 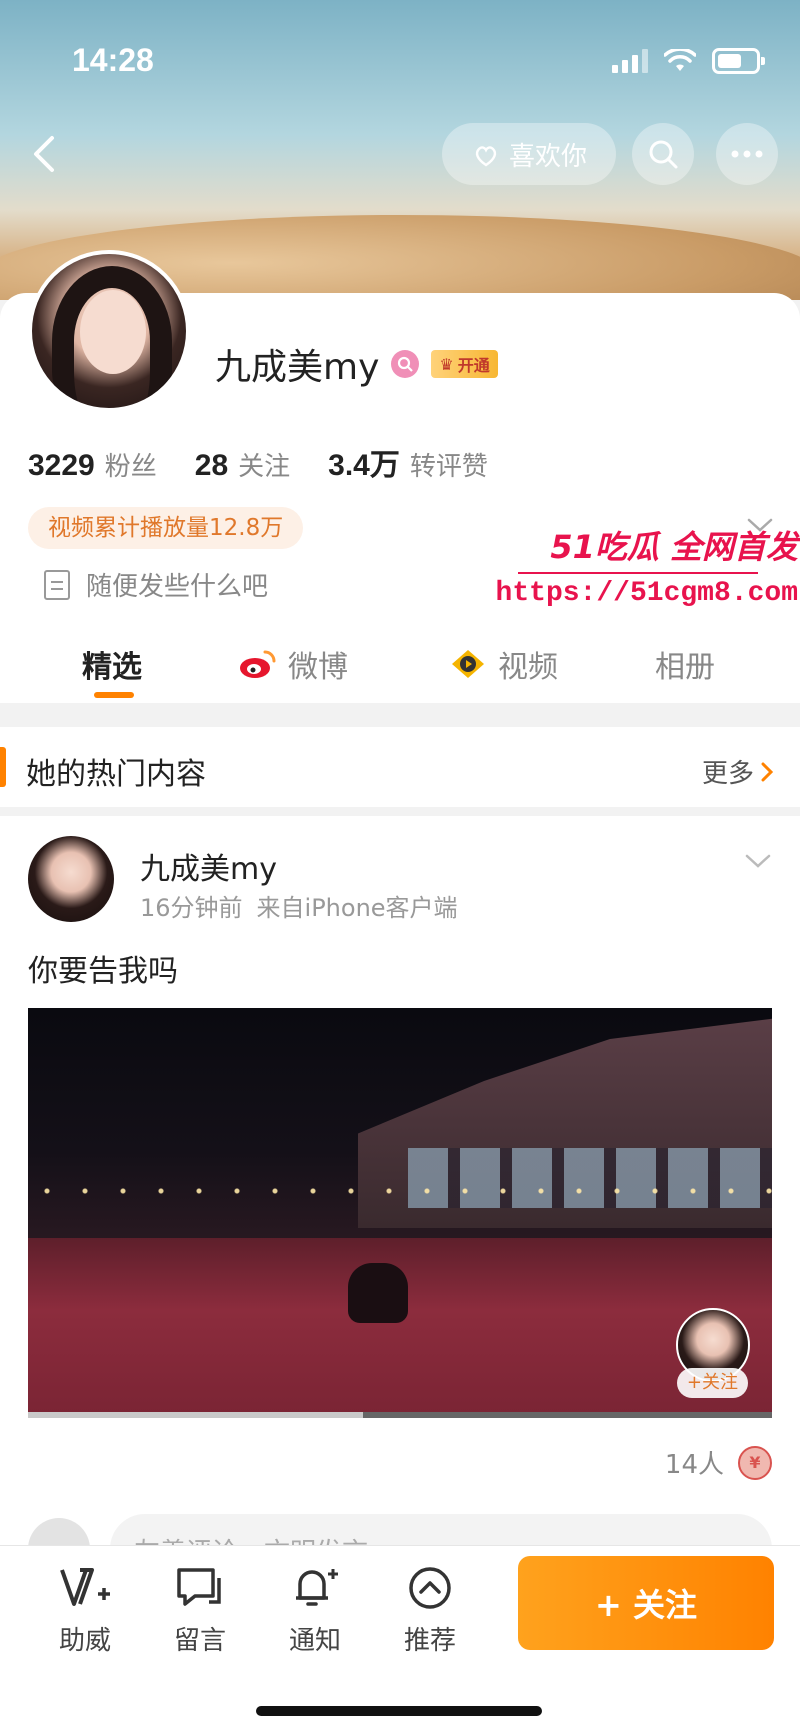 What do you see at coordinates (84, 1641) in the screenshot?
I see `toolbar-label: 助威` at bounding box center [84, 1641].